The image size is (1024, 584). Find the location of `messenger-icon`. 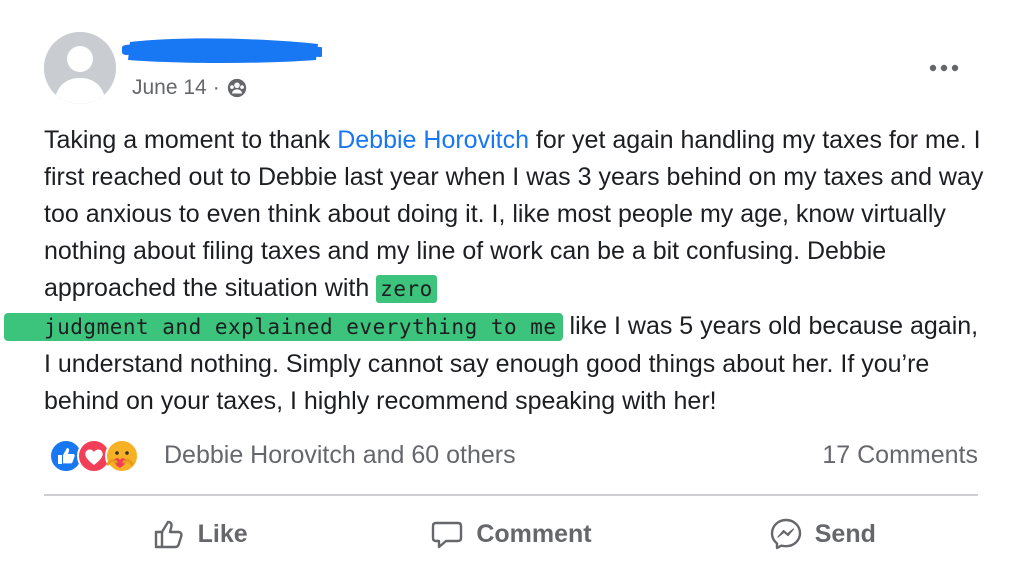

messenger-icon is located at coordinates (785, 534).